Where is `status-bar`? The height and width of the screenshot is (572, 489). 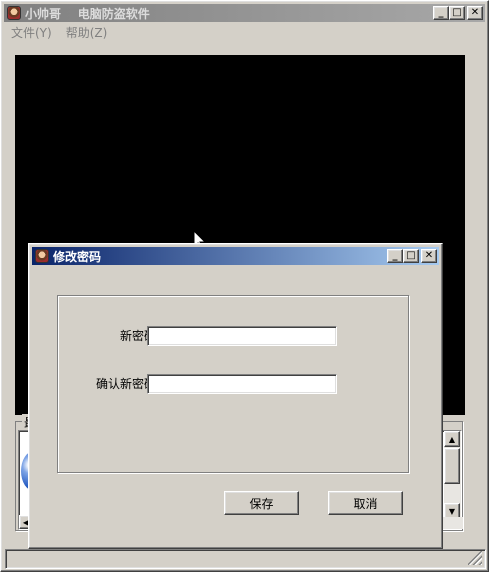
status-bar is located at coordinates (245, 559).